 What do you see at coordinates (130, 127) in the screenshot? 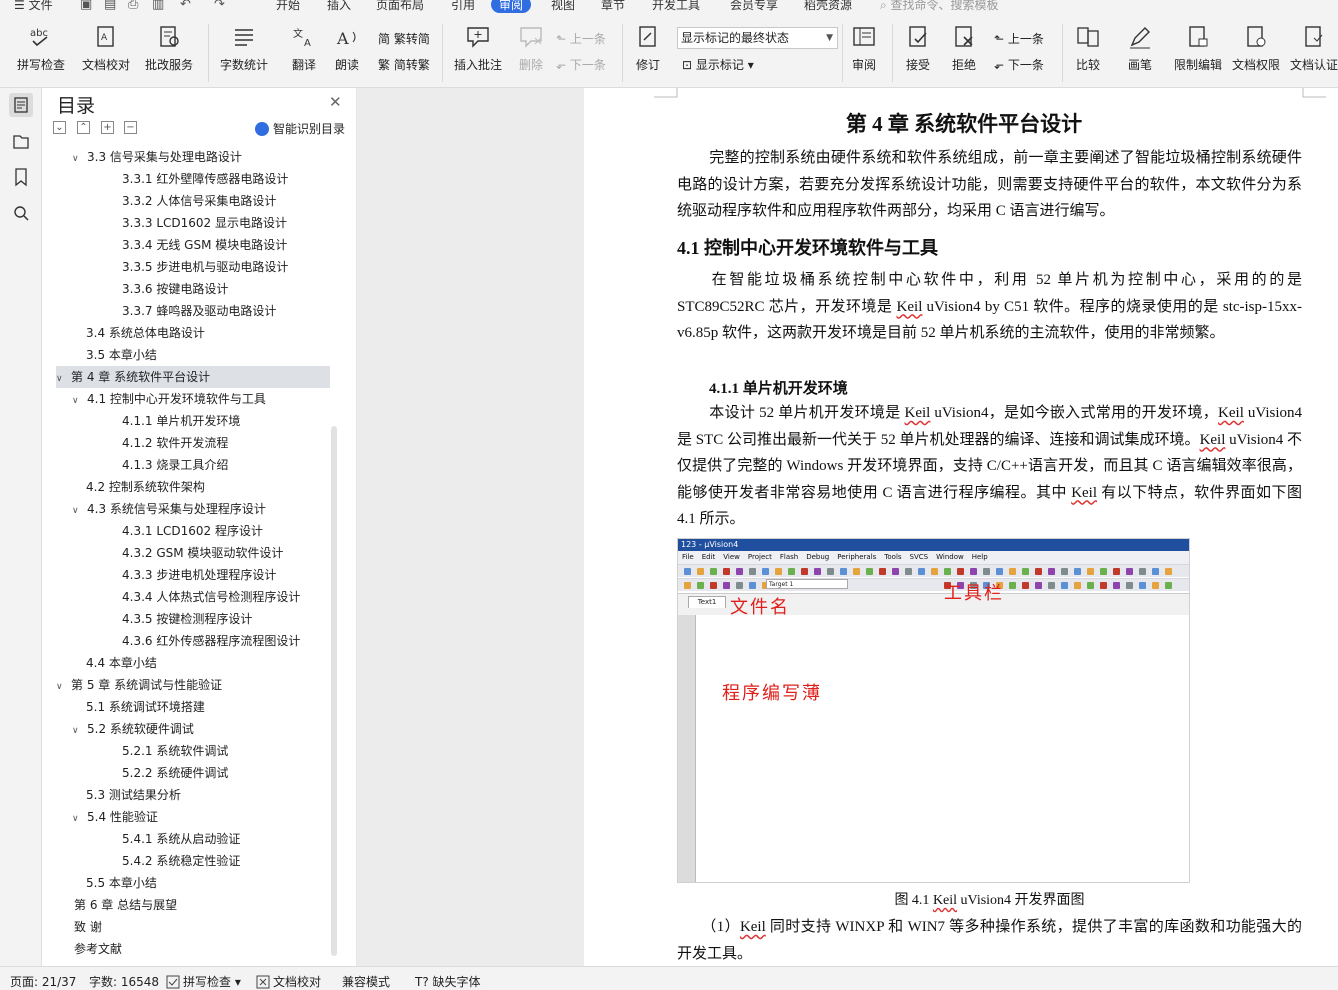
I see `remove-heading-icon: −` at bounding box center [130, 127].